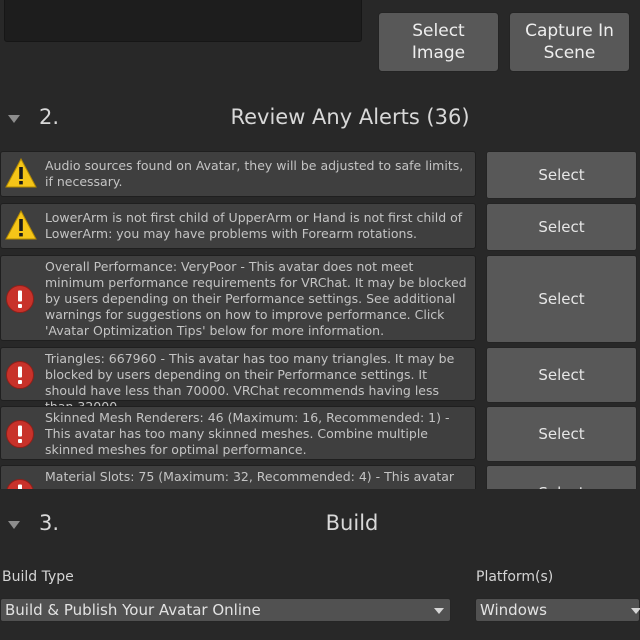 Image resolution: width=640 pixels, height=640 pixels. What do you see at coordinates (38, 577) in the screenshot?
I see `build-type-label: Build Type` at bounding box center [38, 577].